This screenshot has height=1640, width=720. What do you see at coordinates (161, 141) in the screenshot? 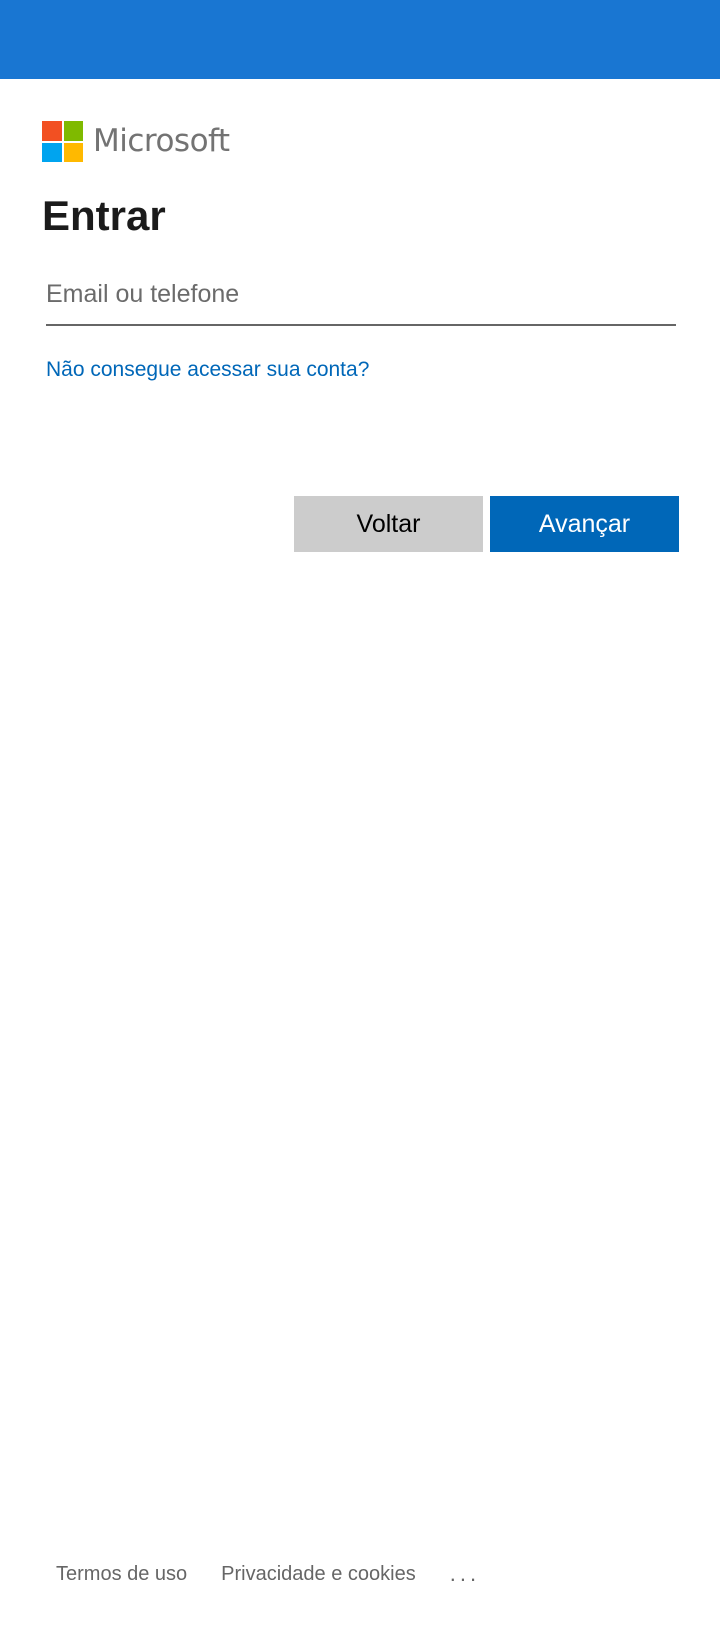
I see `logo-wordmark: Microsoft` at bounding box center [161, 141].